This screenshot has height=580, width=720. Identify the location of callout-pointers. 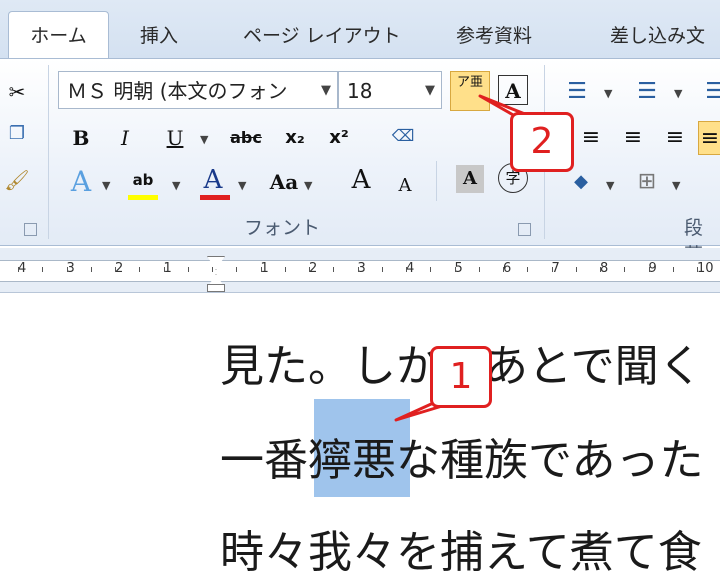
(463, 258).